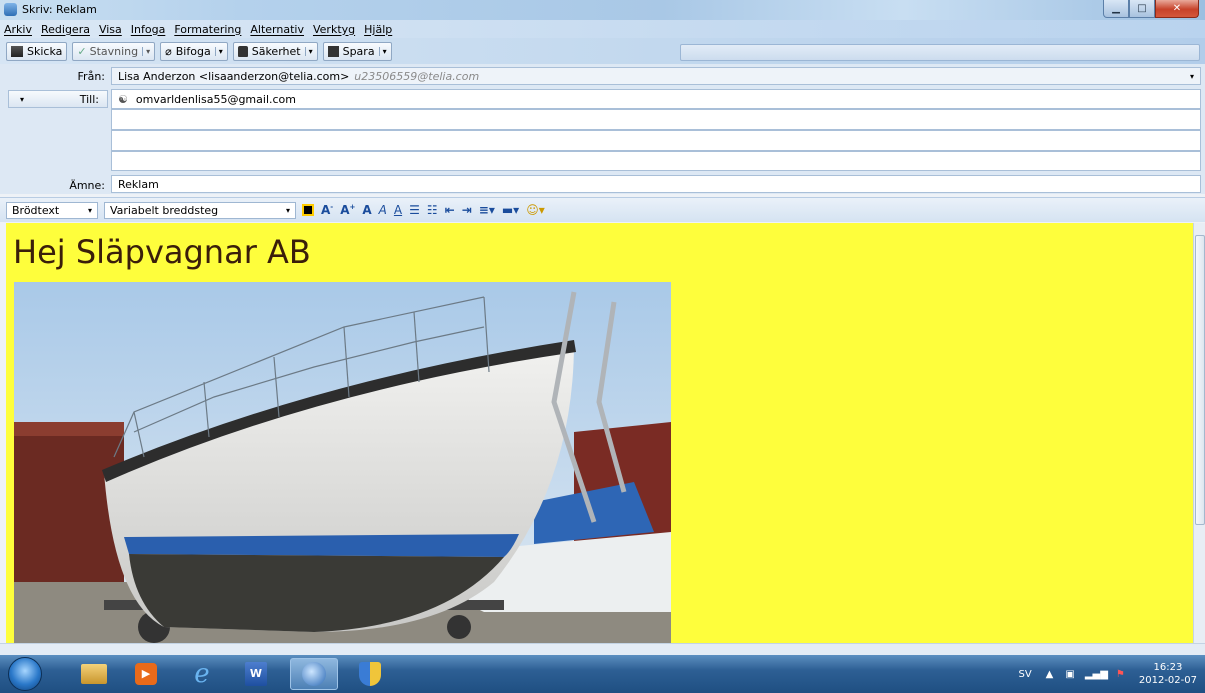 This screenshot has width=1205, height=693. Describe the element at coordinates (1168, 674) in the screenshot. I see `clock: 16:23 2012-02-07` at that location.